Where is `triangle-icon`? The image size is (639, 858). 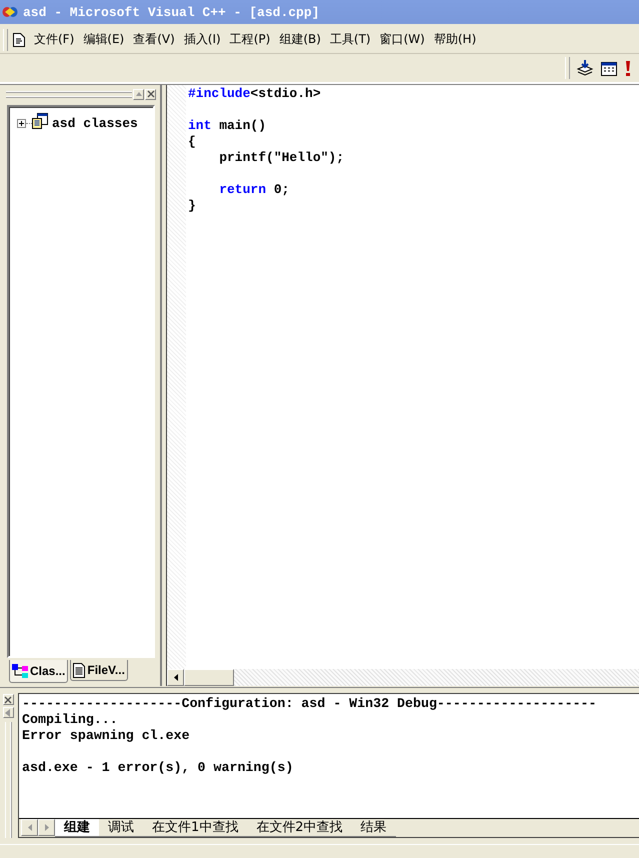 triangle-icon is located at coordinates (138, 94).